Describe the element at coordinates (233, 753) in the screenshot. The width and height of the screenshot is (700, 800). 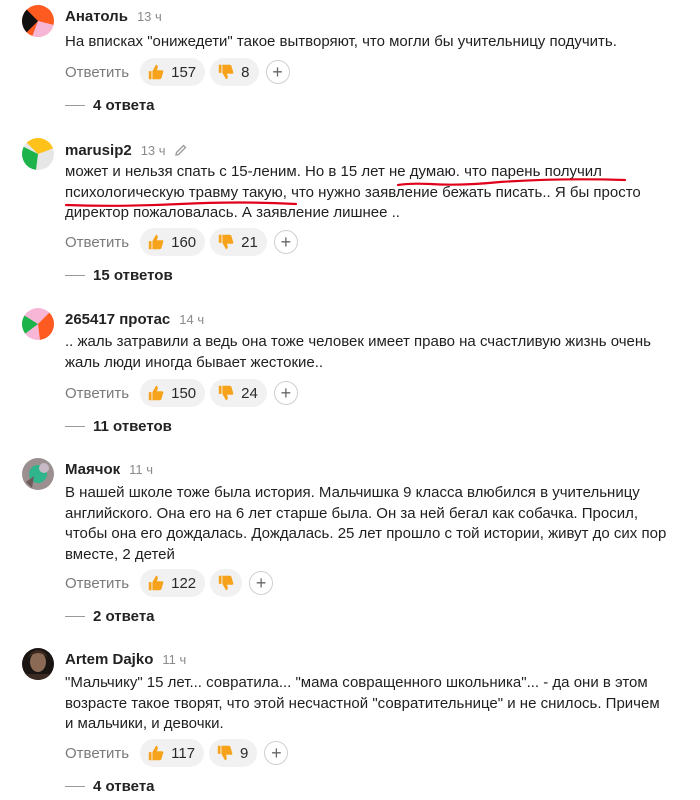
I see `dislike-button: 9` at that location.